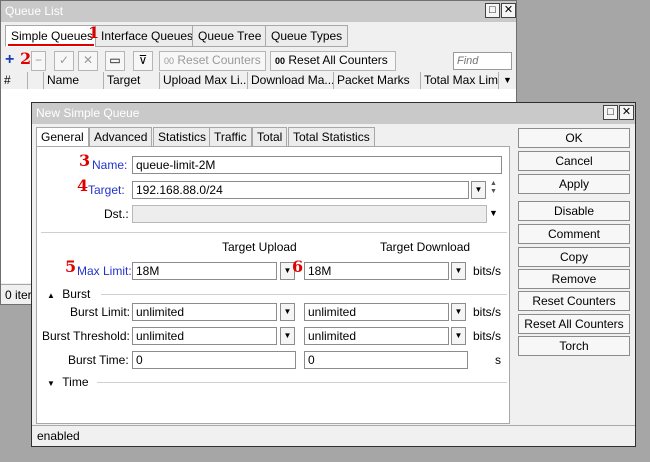 This screenshot has height=462, width=650. I want to click on target-dropdown-icon: ▼, so click(478, 190).